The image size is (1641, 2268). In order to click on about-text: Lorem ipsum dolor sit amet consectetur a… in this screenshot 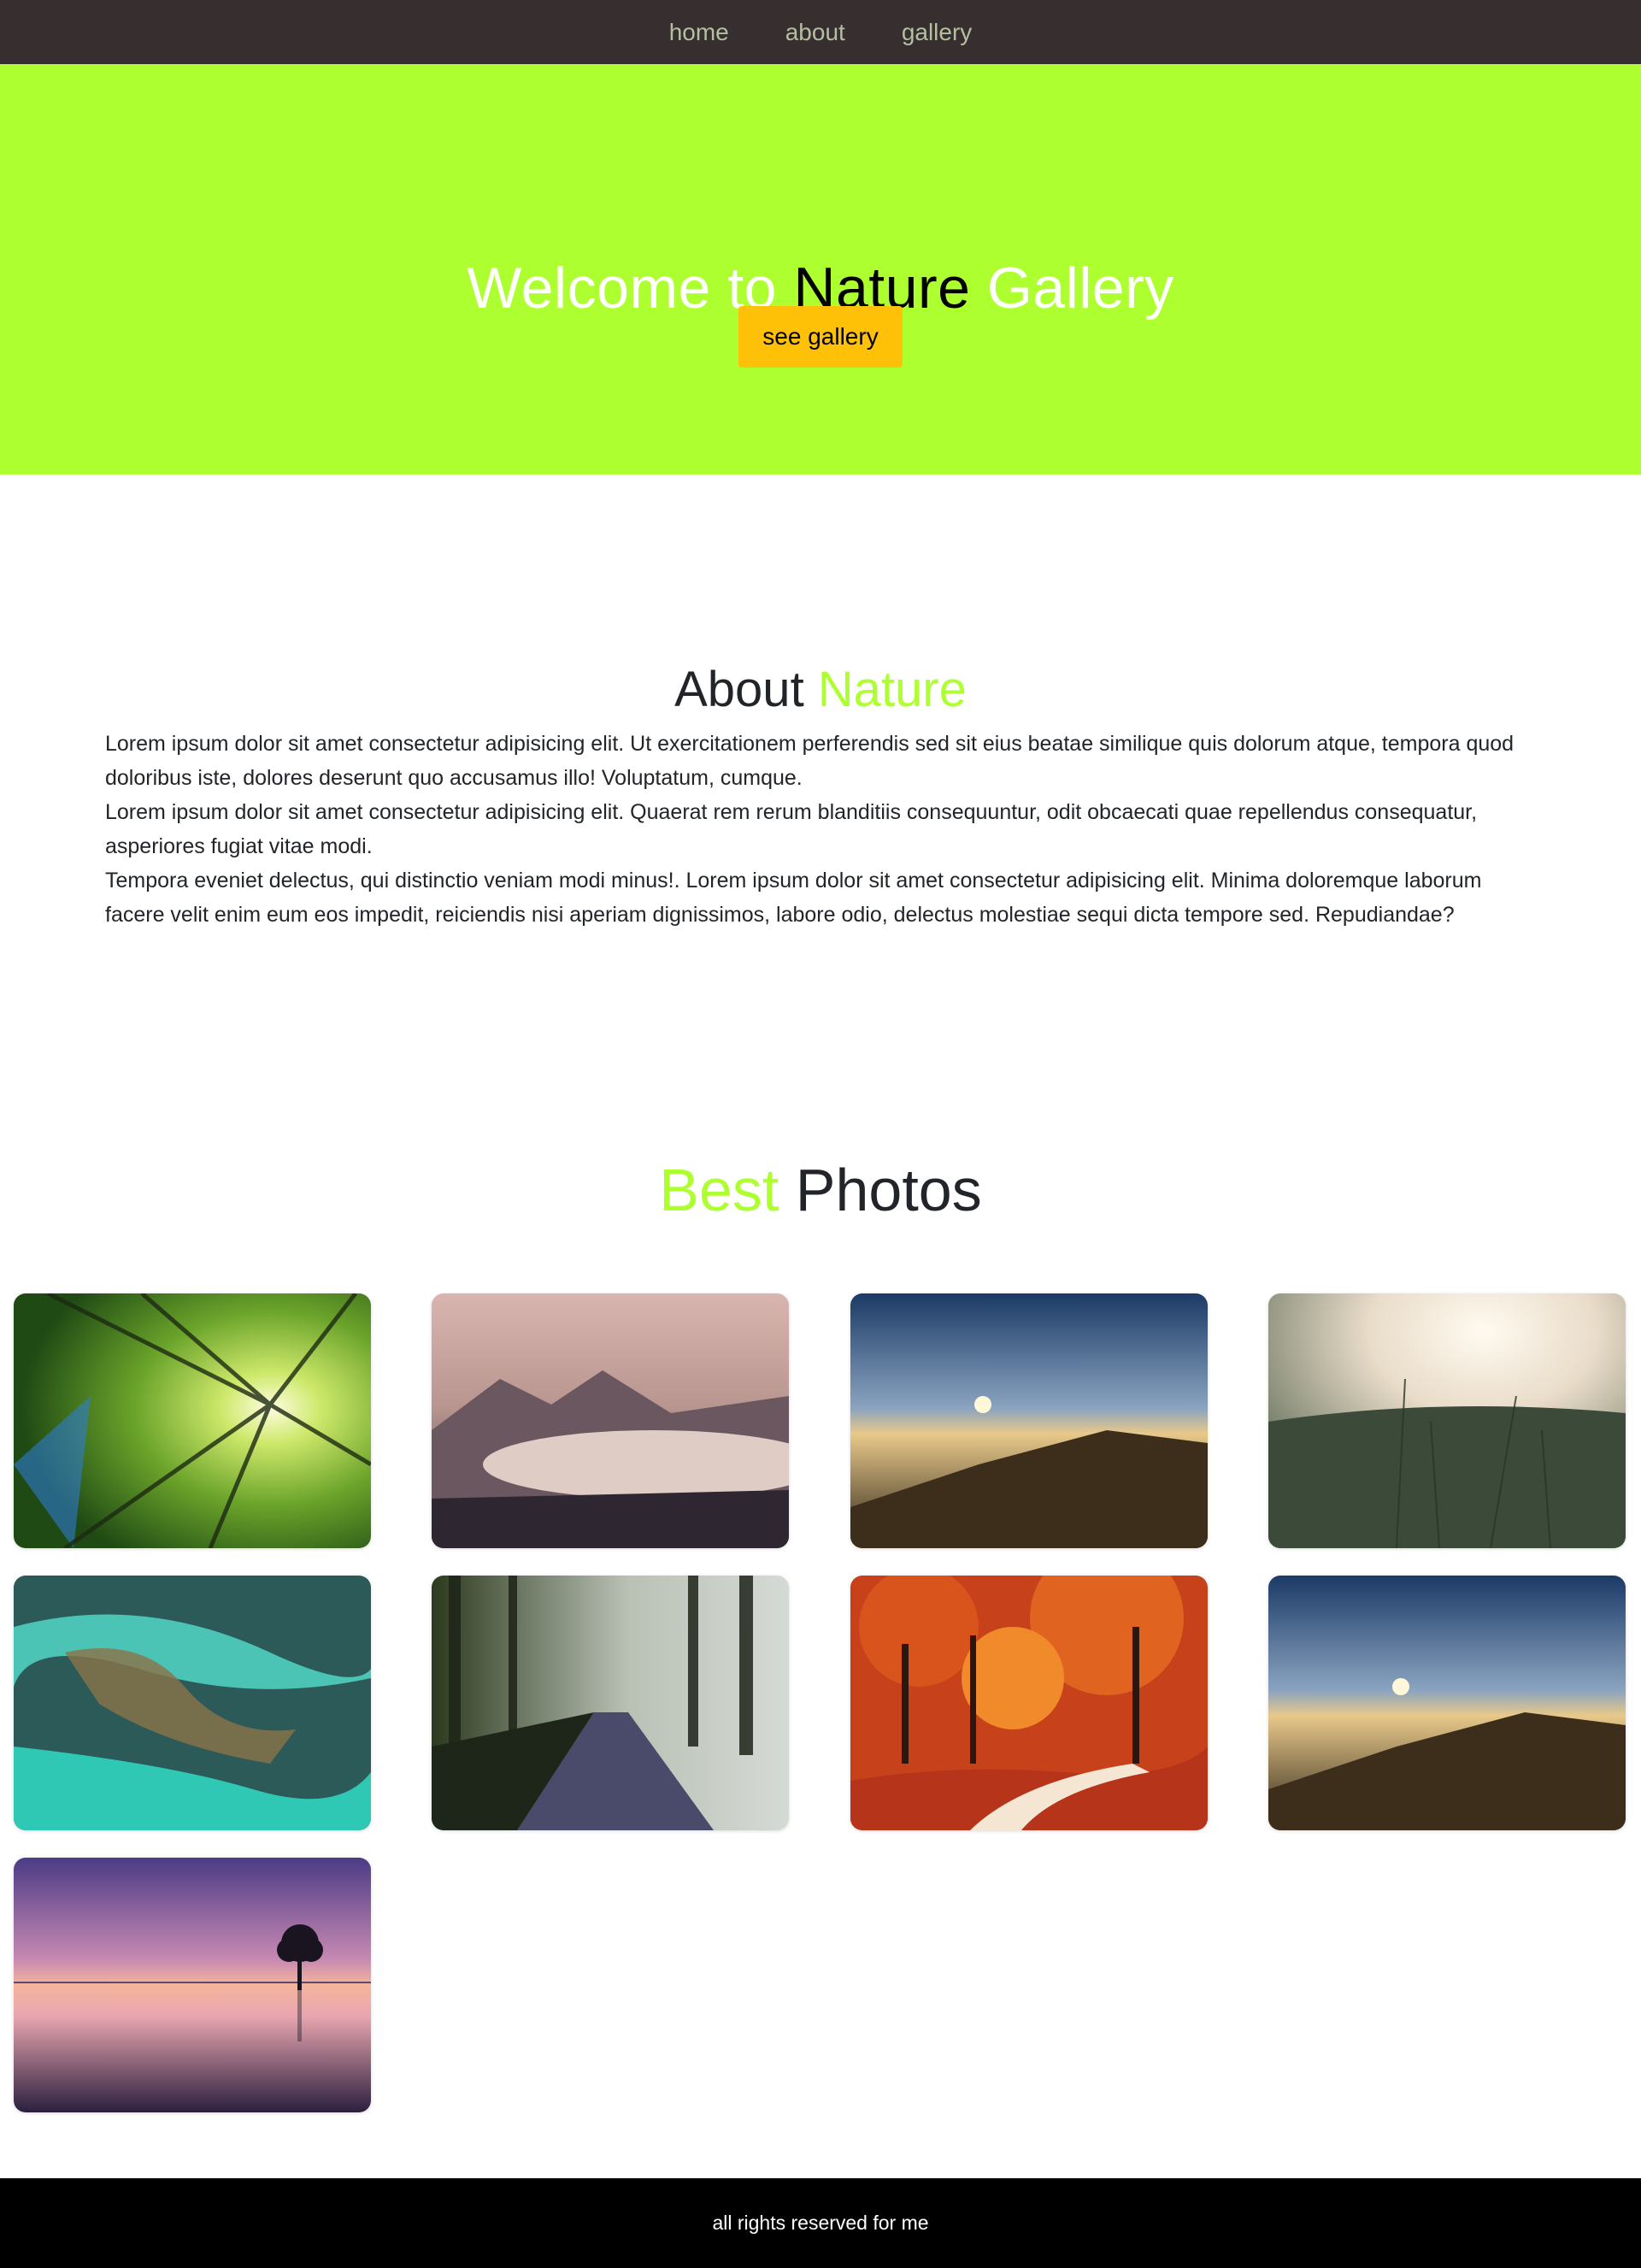, I will do `click(823, 829)`.